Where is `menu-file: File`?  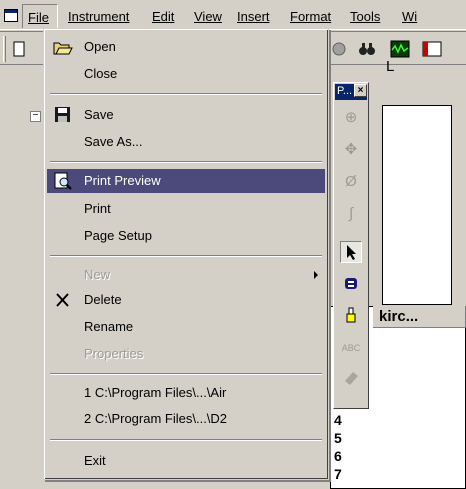
menu-file: File is located at coordinates (40, 16).